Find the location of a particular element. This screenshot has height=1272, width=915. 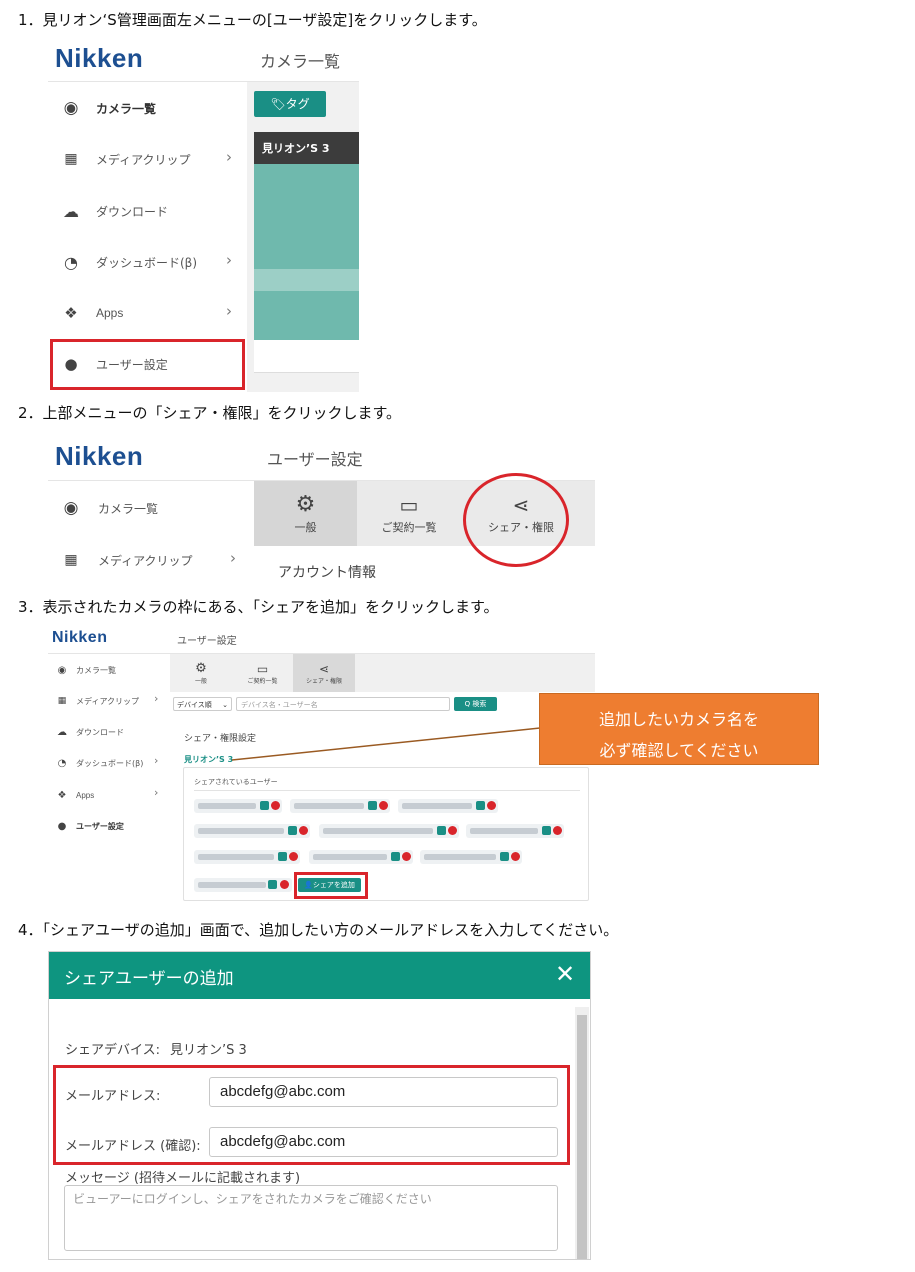

share-device-label: シェアデバイス: is located at coordinates (112, 1050).